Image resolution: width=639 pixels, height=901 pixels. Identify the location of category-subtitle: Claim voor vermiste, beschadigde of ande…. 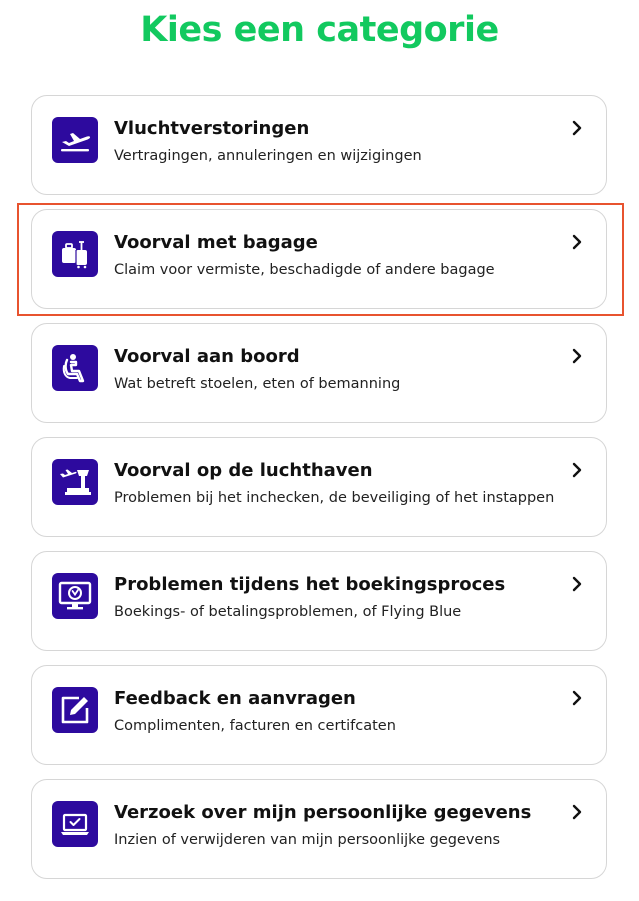
(304, 270).